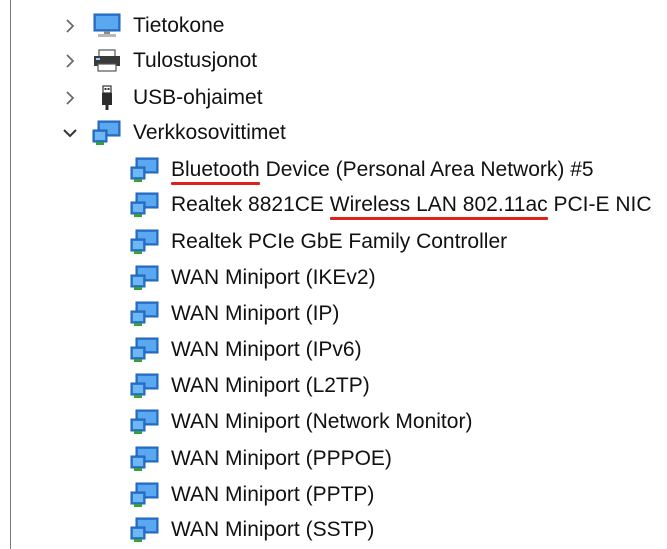  I want to click on adapter-label-rest: Device (Personal Area Network) #5, so click(426, 169).